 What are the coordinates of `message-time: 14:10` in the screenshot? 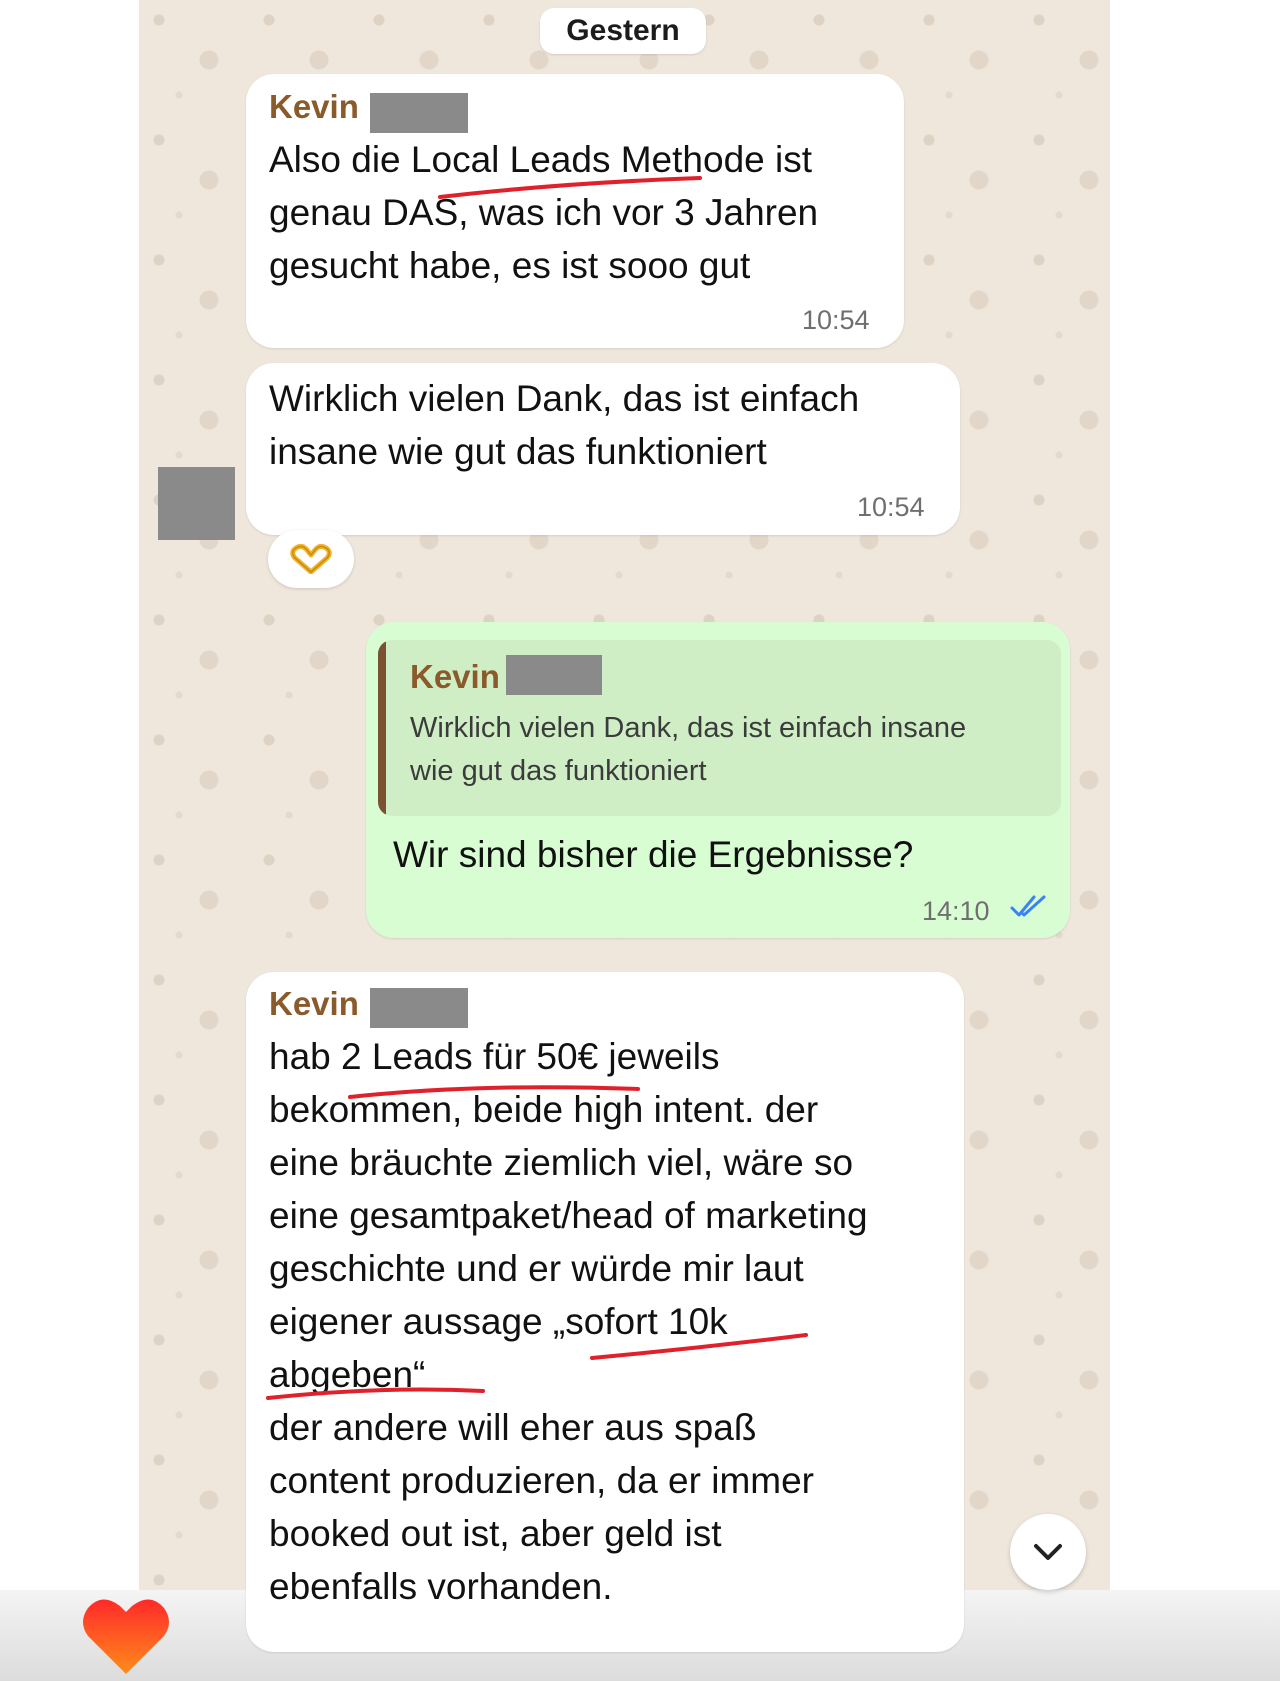 It's located at (956, 911).